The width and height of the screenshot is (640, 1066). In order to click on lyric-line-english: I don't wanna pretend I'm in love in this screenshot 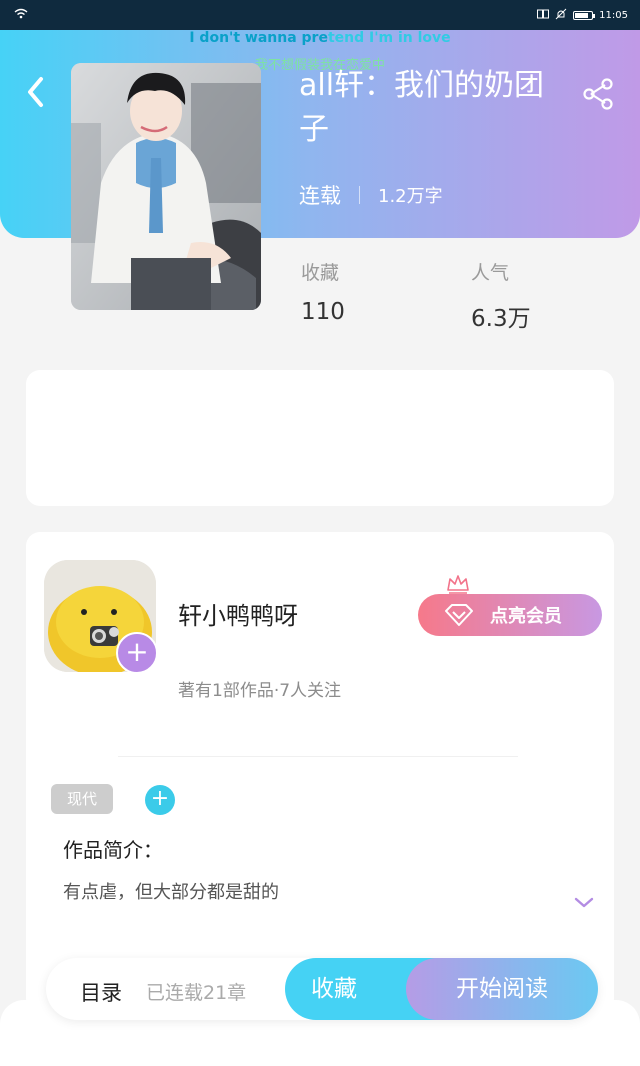, I will do `click(320, 38)`.